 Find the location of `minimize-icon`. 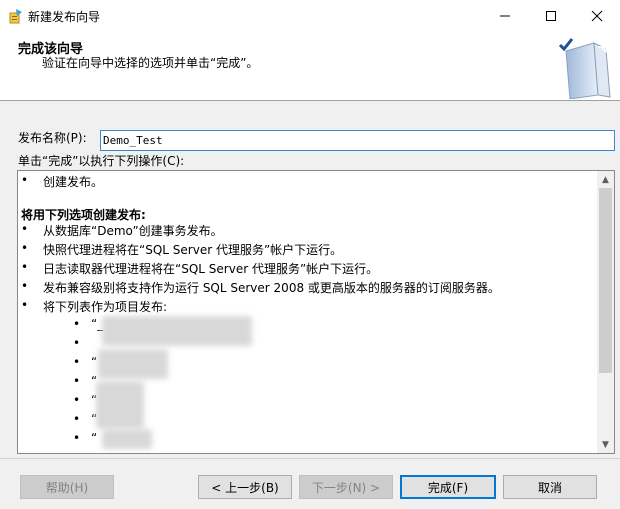

minimize-icon is located at coordinates (505, 15).